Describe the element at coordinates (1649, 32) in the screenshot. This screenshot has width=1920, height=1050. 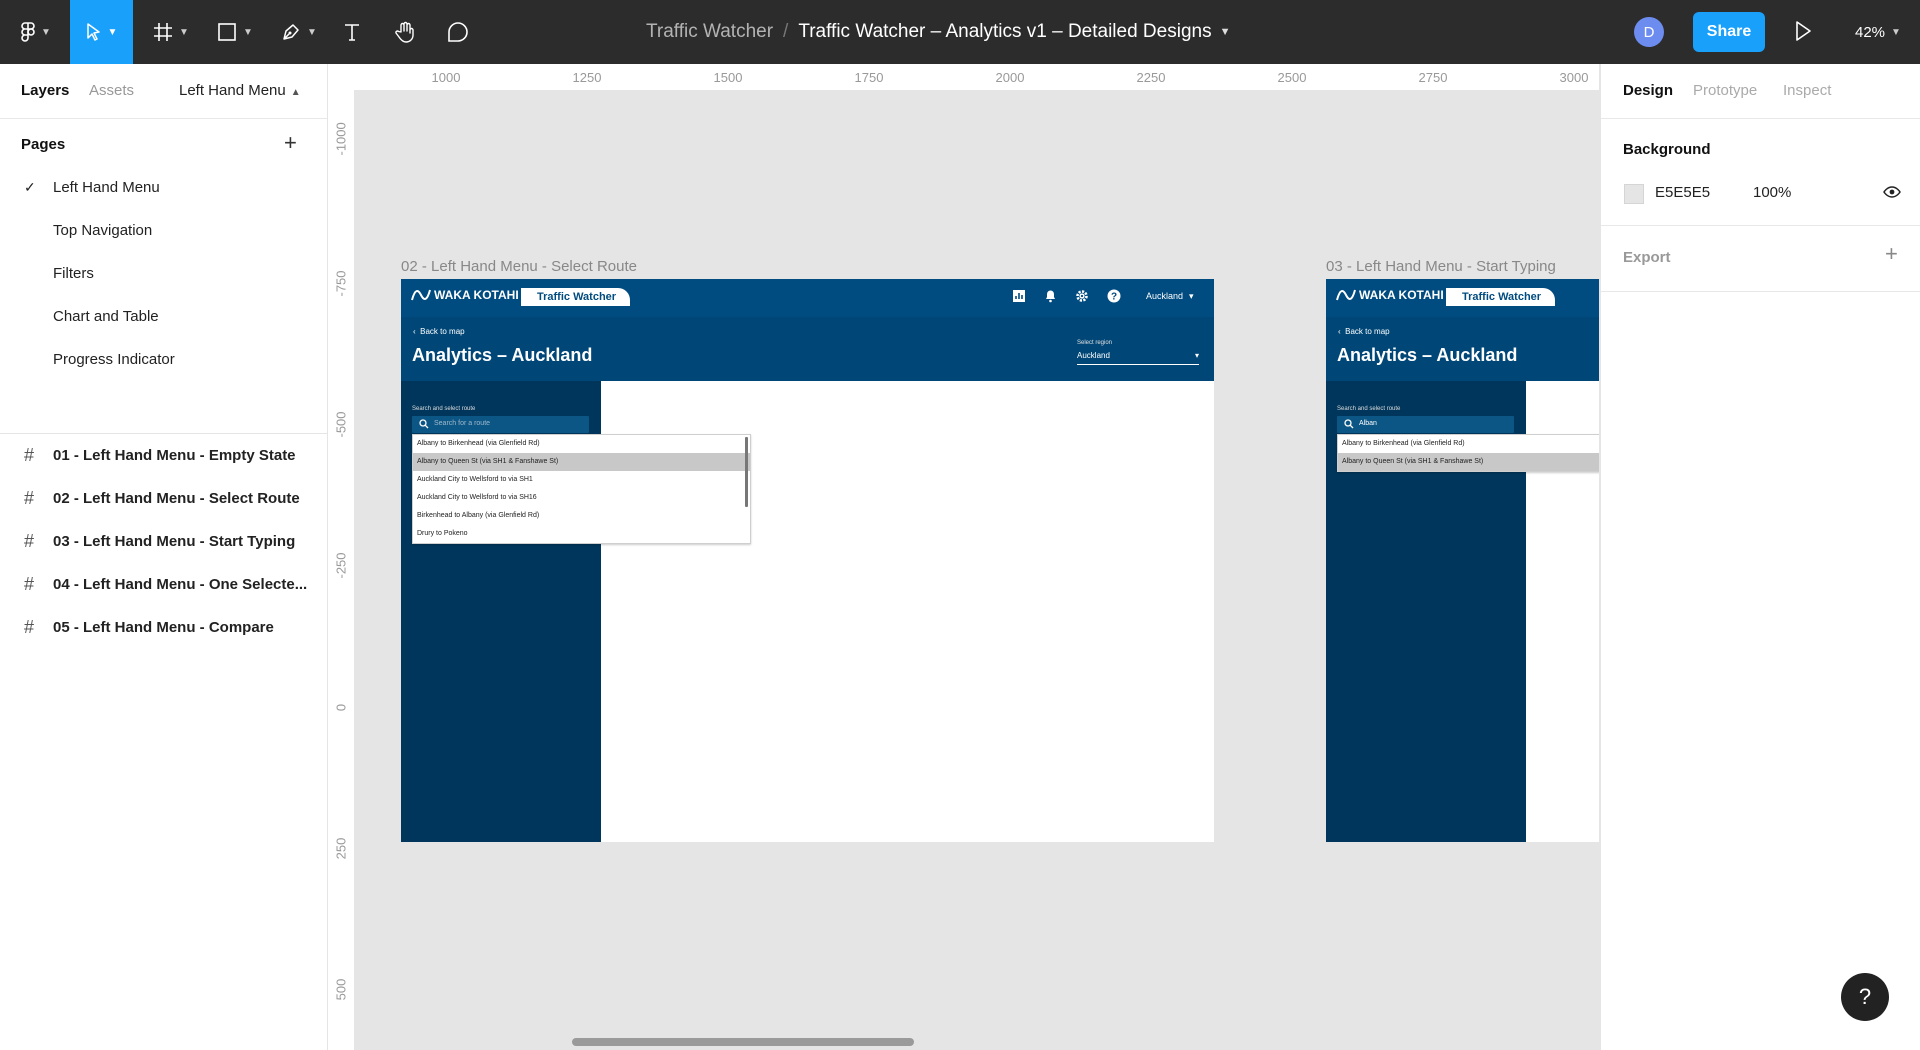
I see `user-avatar: D` at that location.